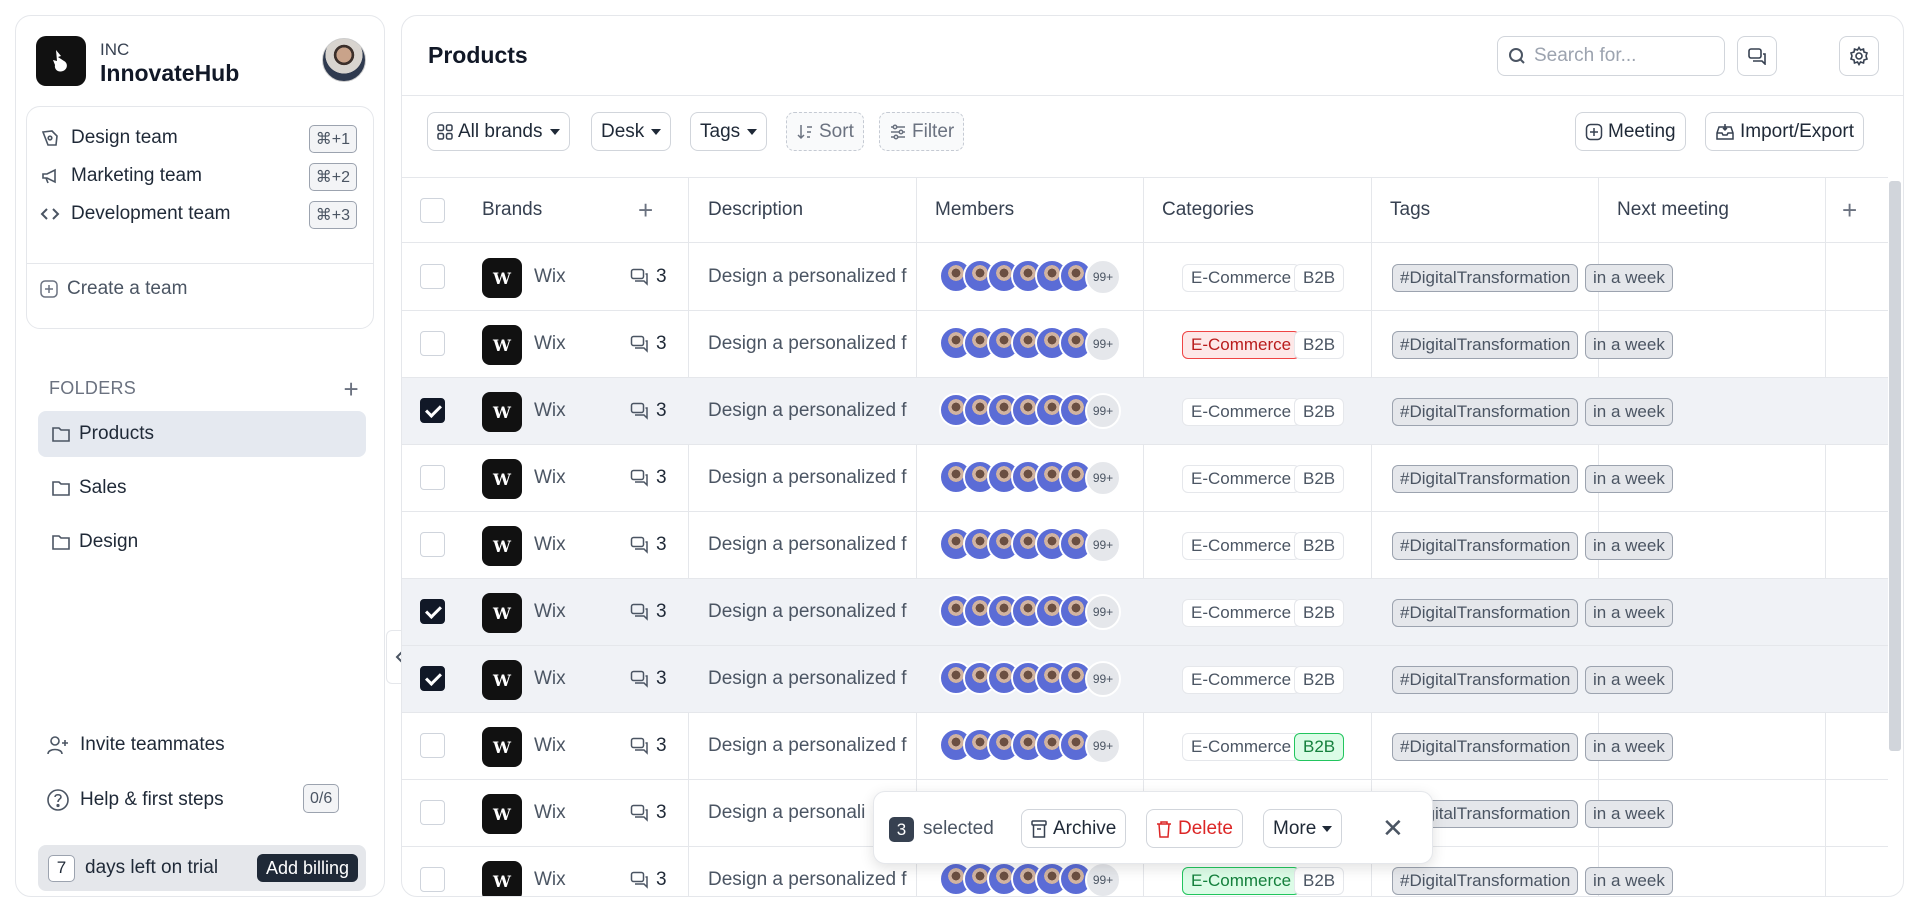 The image size is (1919, 908). Describe the element at coordinates (432, 210) in the screenshot. I see `select-all-checkbox` at that location.